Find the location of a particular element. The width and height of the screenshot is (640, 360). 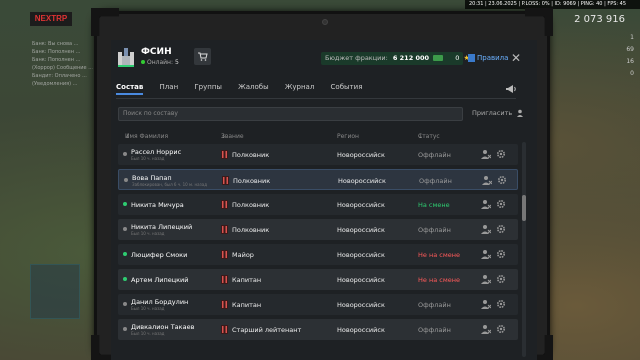

close-icon: ✕ is located at coordinates (516, 58).